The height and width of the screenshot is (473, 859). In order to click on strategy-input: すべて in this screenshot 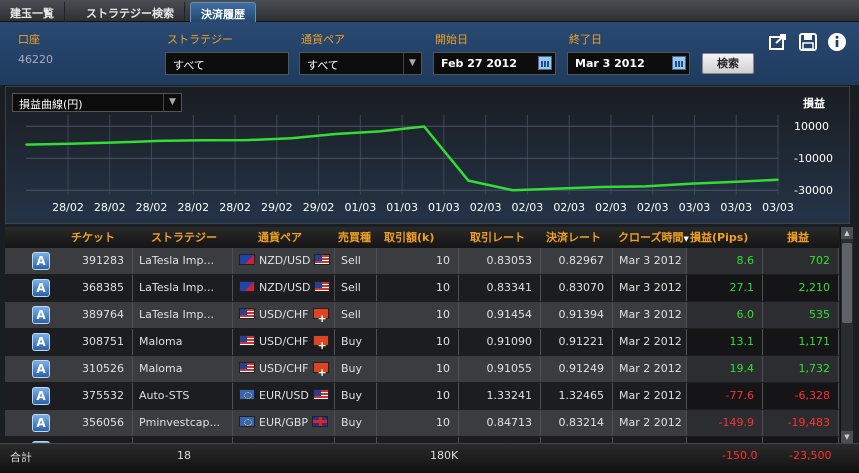, I will do `click(227, 63)`.